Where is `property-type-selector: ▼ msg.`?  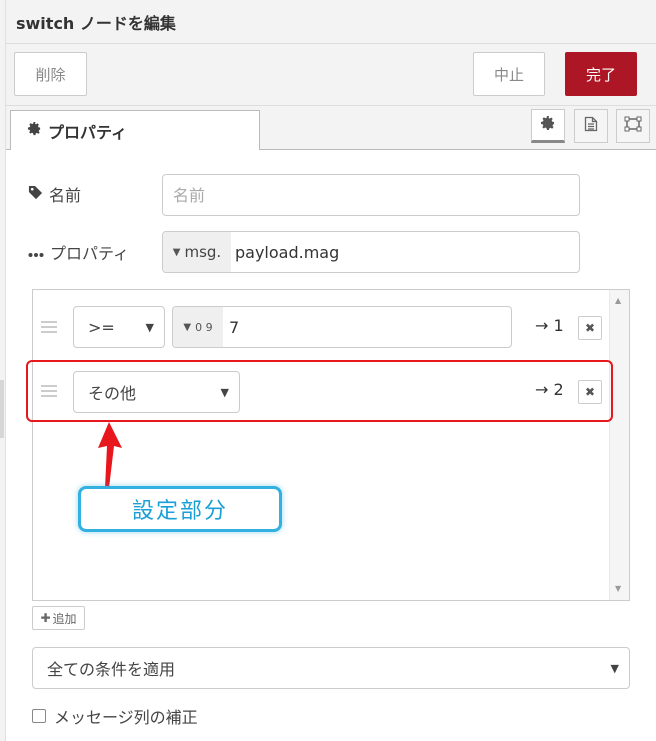 property-type-selector: ▼ msg. is located at coordinates (197, 252).